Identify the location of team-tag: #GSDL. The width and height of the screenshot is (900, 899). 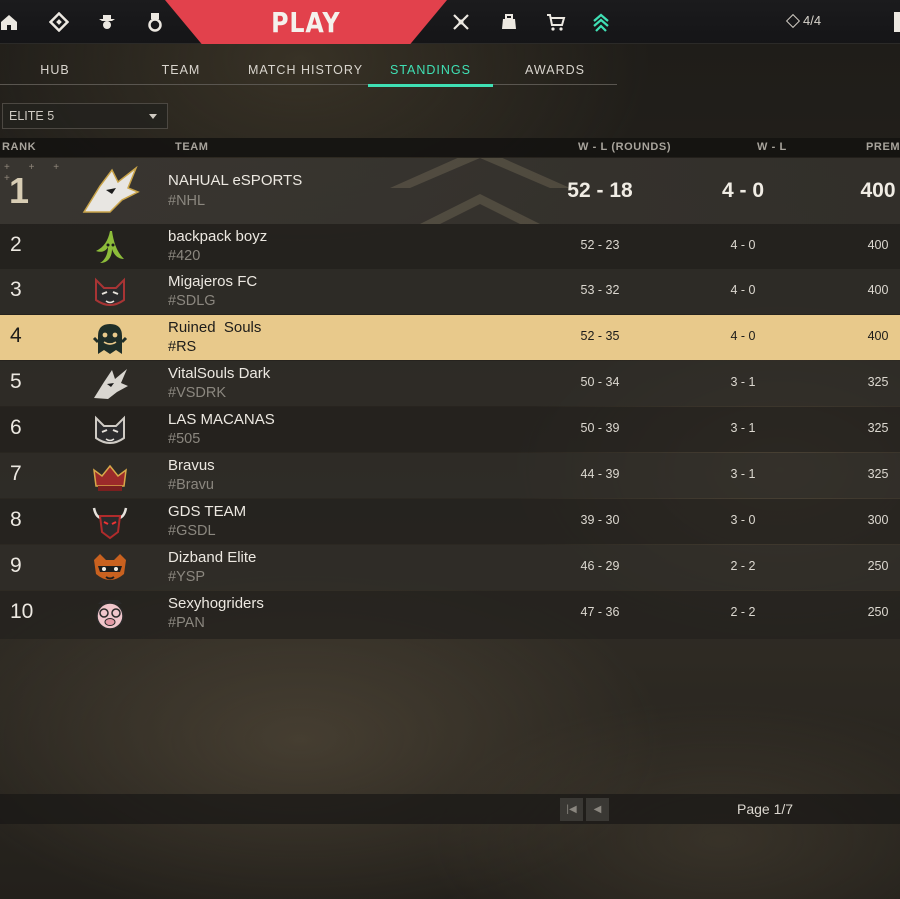
(192, 531).